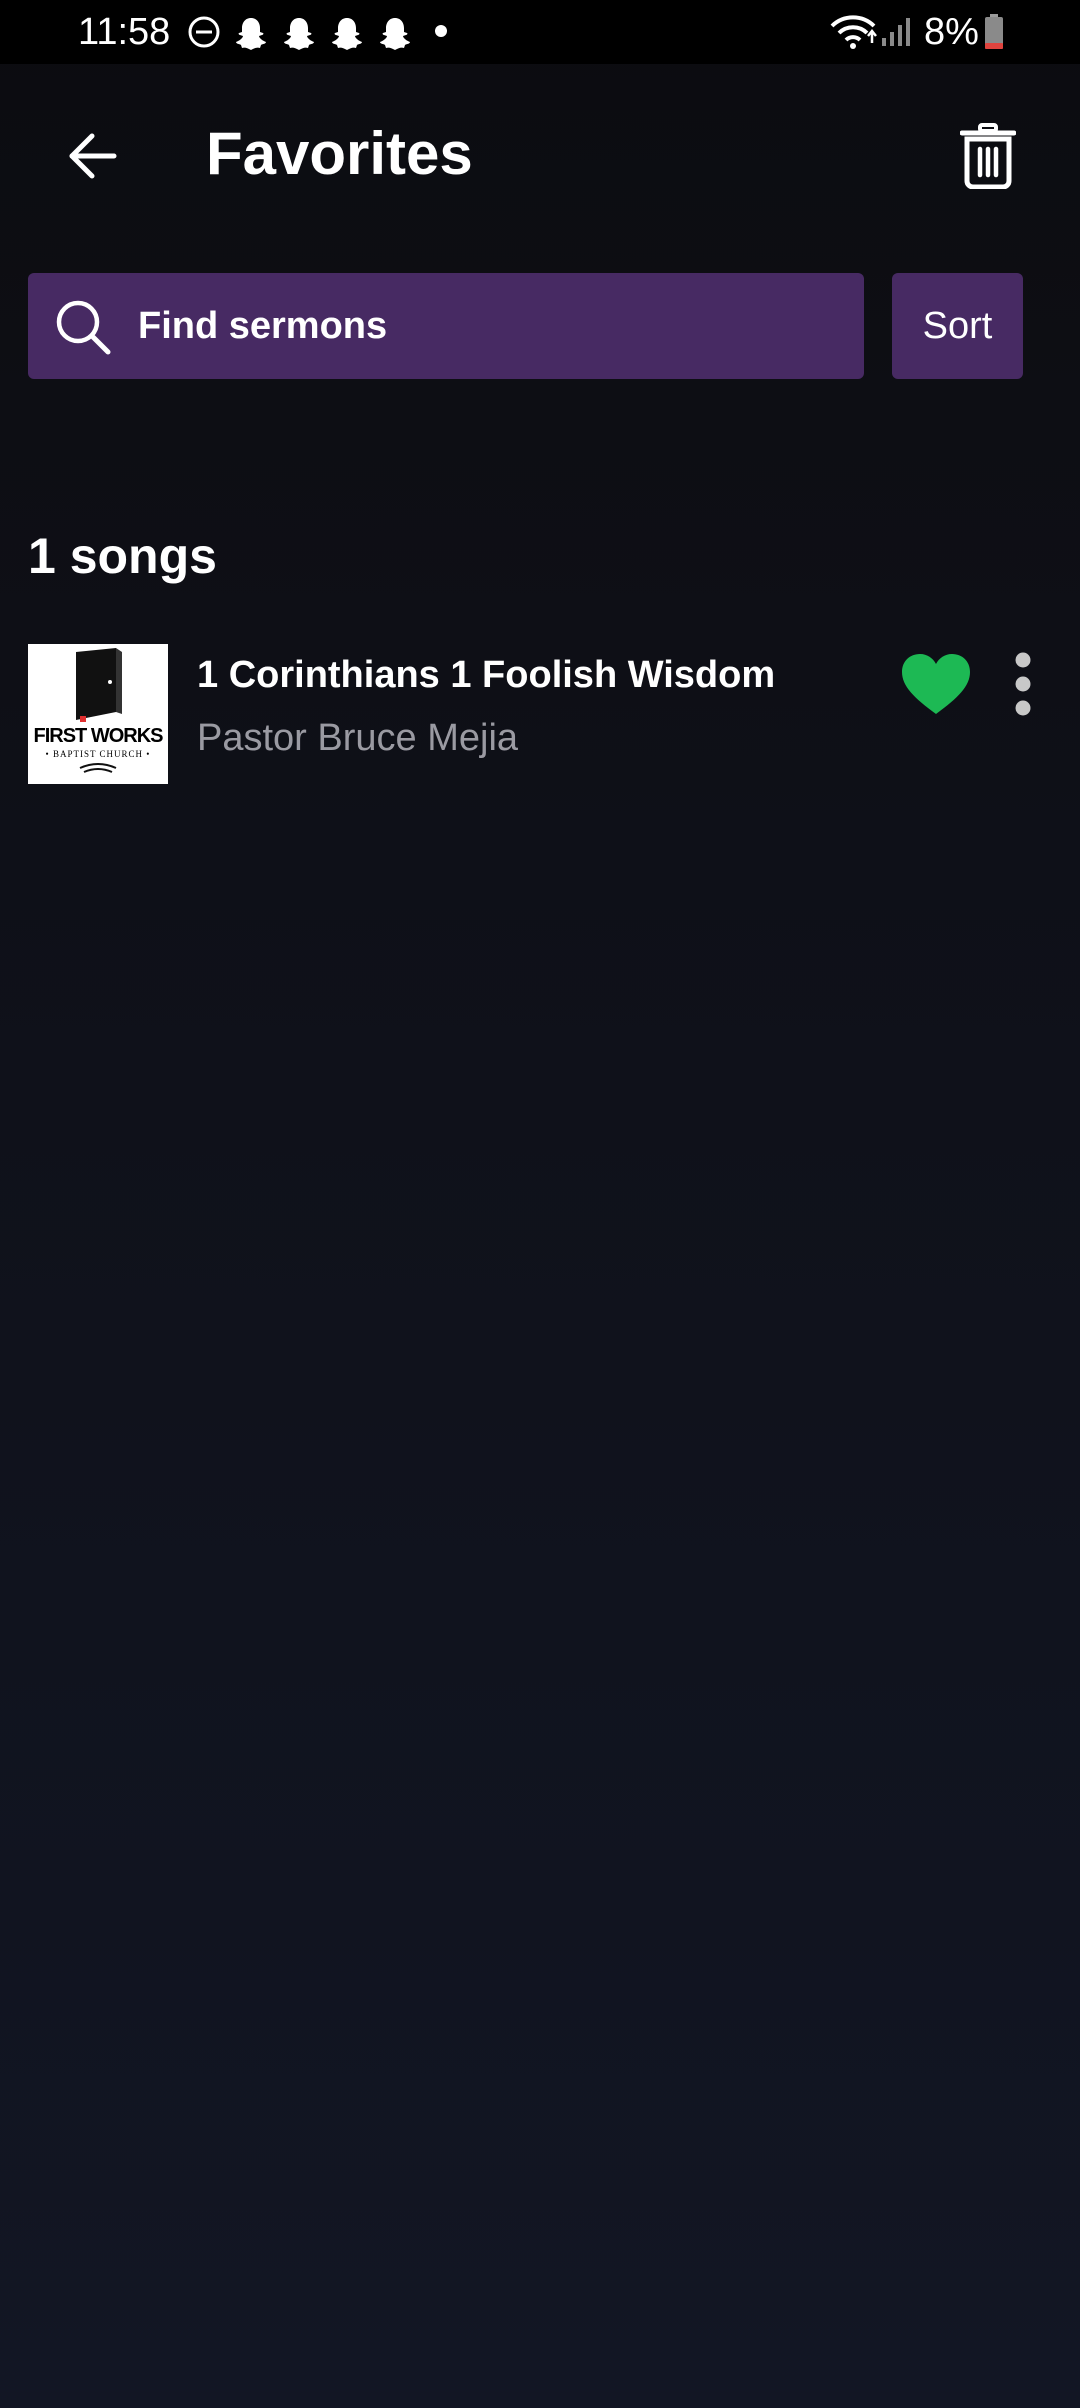 The width and height of the screenshot is (1080, 2408). Describe the element at coordinates (488, 326) in the screenshot. I see `search-input` at that location.